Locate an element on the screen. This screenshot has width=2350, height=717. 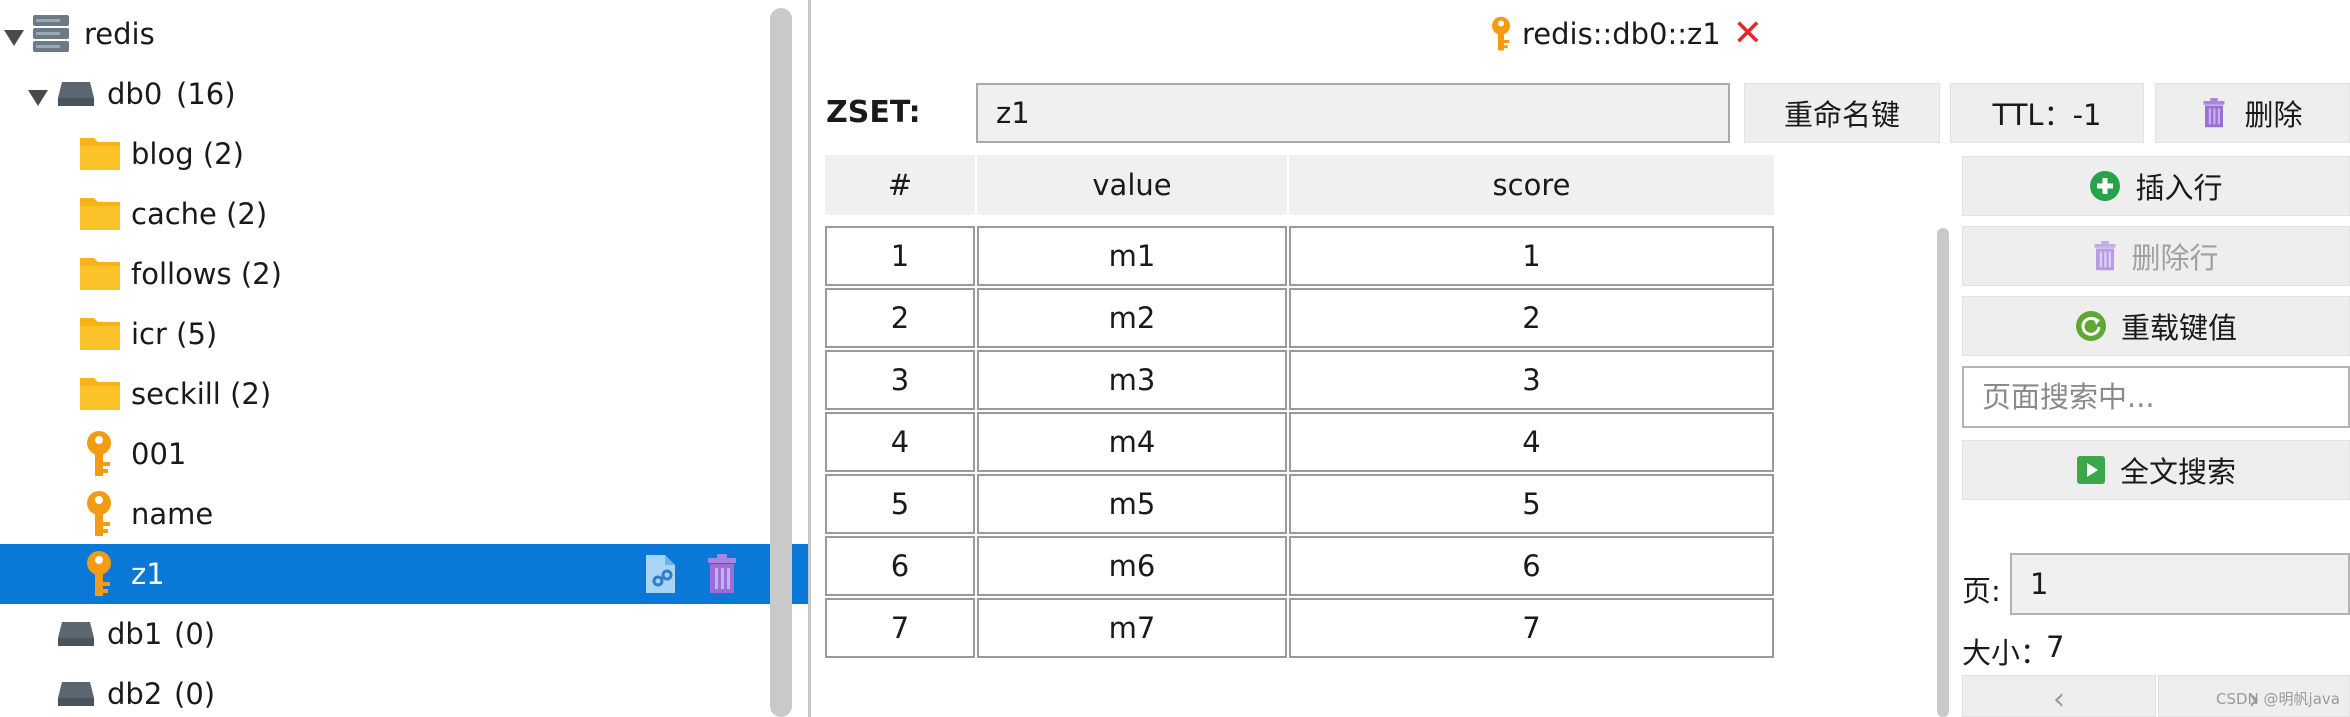
table-cell-value: m4 is located at coordinates (1132, 442).